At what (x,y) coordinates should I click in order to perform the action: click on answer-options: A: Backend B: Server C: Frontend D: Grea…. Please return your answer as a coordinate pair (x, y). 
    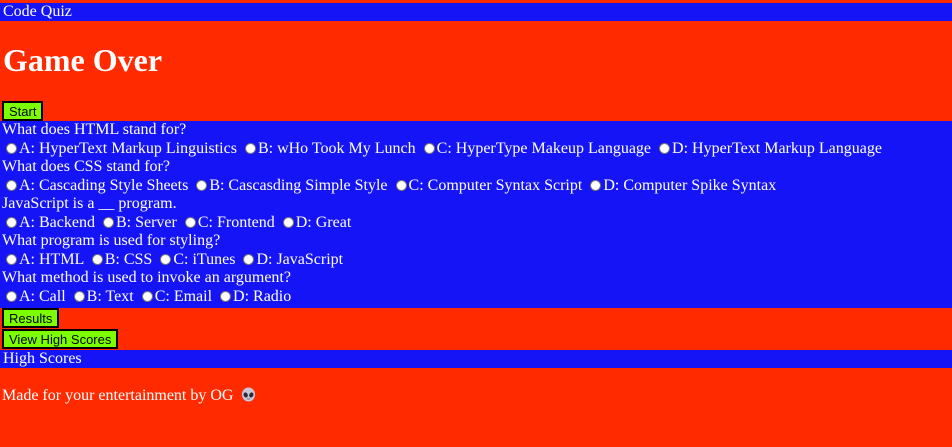
    Looking at the image, I should click on (477, 222).